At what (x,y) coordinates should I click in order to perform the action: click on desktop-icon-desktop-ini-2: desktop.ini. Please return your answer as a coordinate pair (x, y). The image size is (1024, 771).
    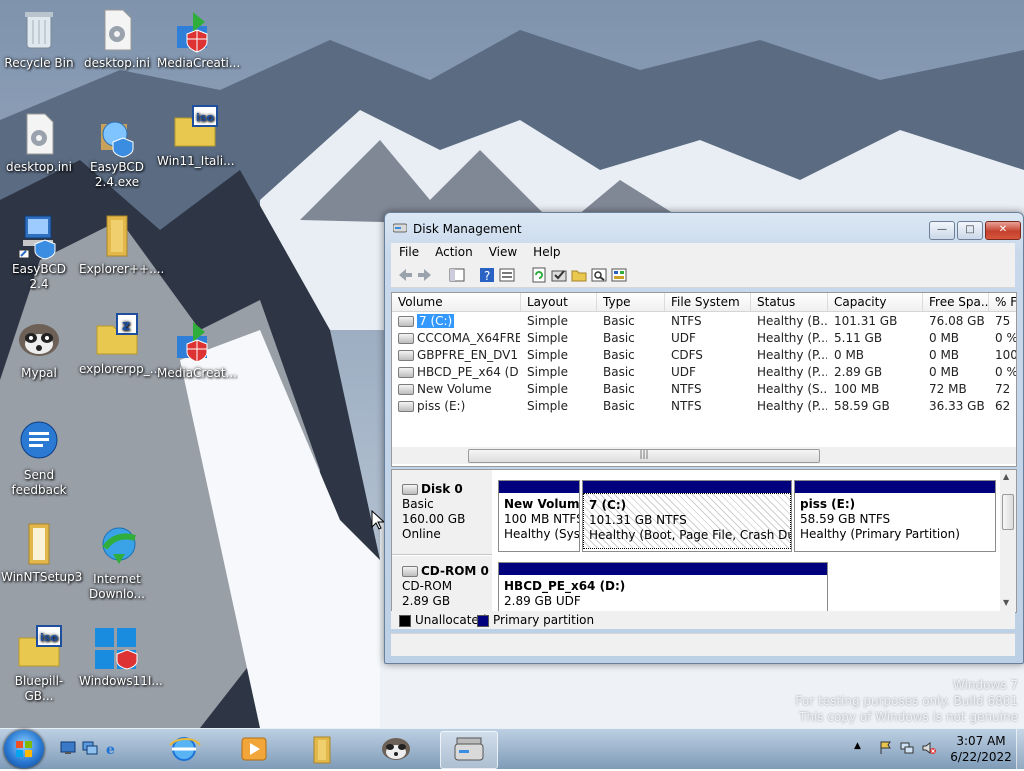
    Looking at the image, I should click on (39, 142).